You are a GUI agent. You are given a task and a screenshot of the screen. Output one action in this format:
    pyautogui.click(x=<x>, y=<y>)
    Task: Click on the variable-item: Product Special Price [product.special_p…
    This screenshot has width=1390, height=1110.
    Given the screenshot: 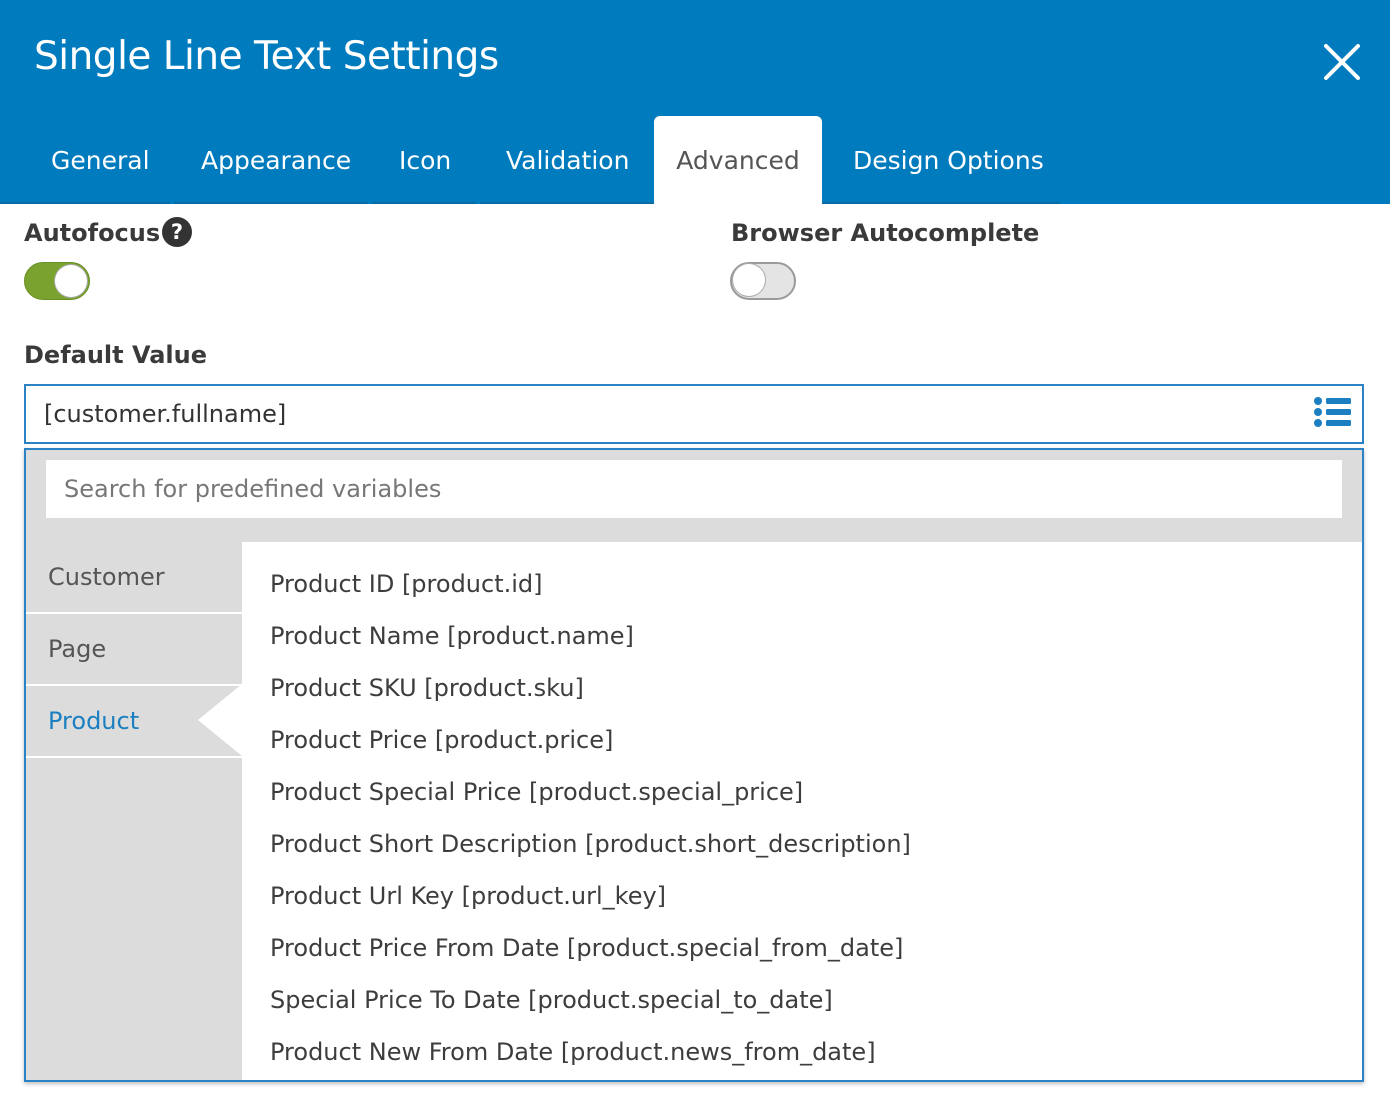 What is the action you would take?
    pyautogui.click(x=536, y=792)
    